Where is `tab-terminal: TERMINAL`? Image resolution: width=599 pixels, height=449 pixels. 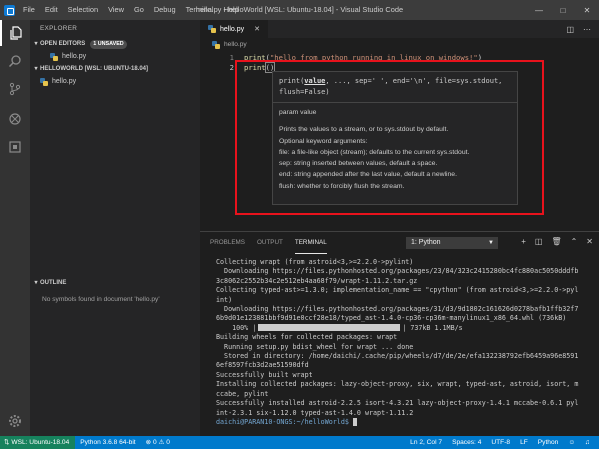 tab-terminal: TERMINAL is located at coordinates (310, 243).